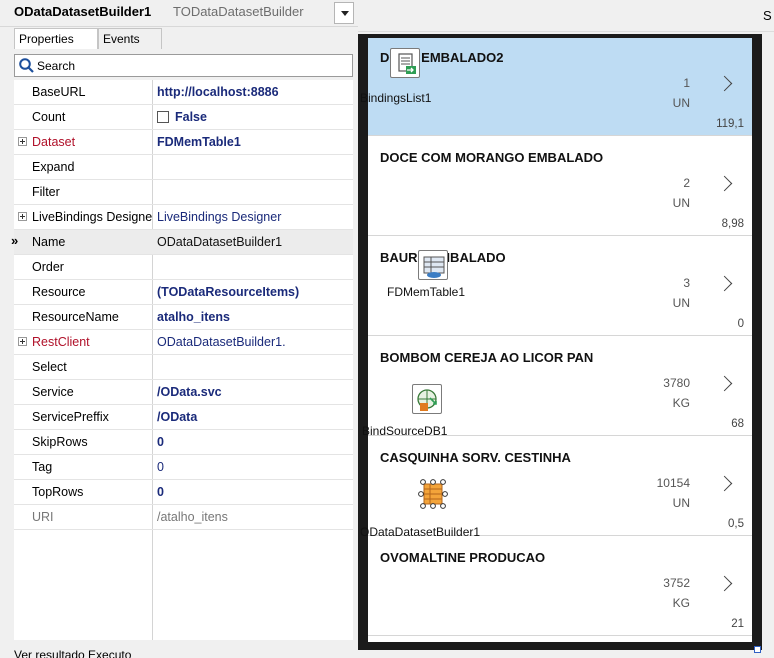  What do you see at coordinates (255, 92) in the screenshot?
I see `property-value: http://localhost:8886` at bounding box center [255, 92].